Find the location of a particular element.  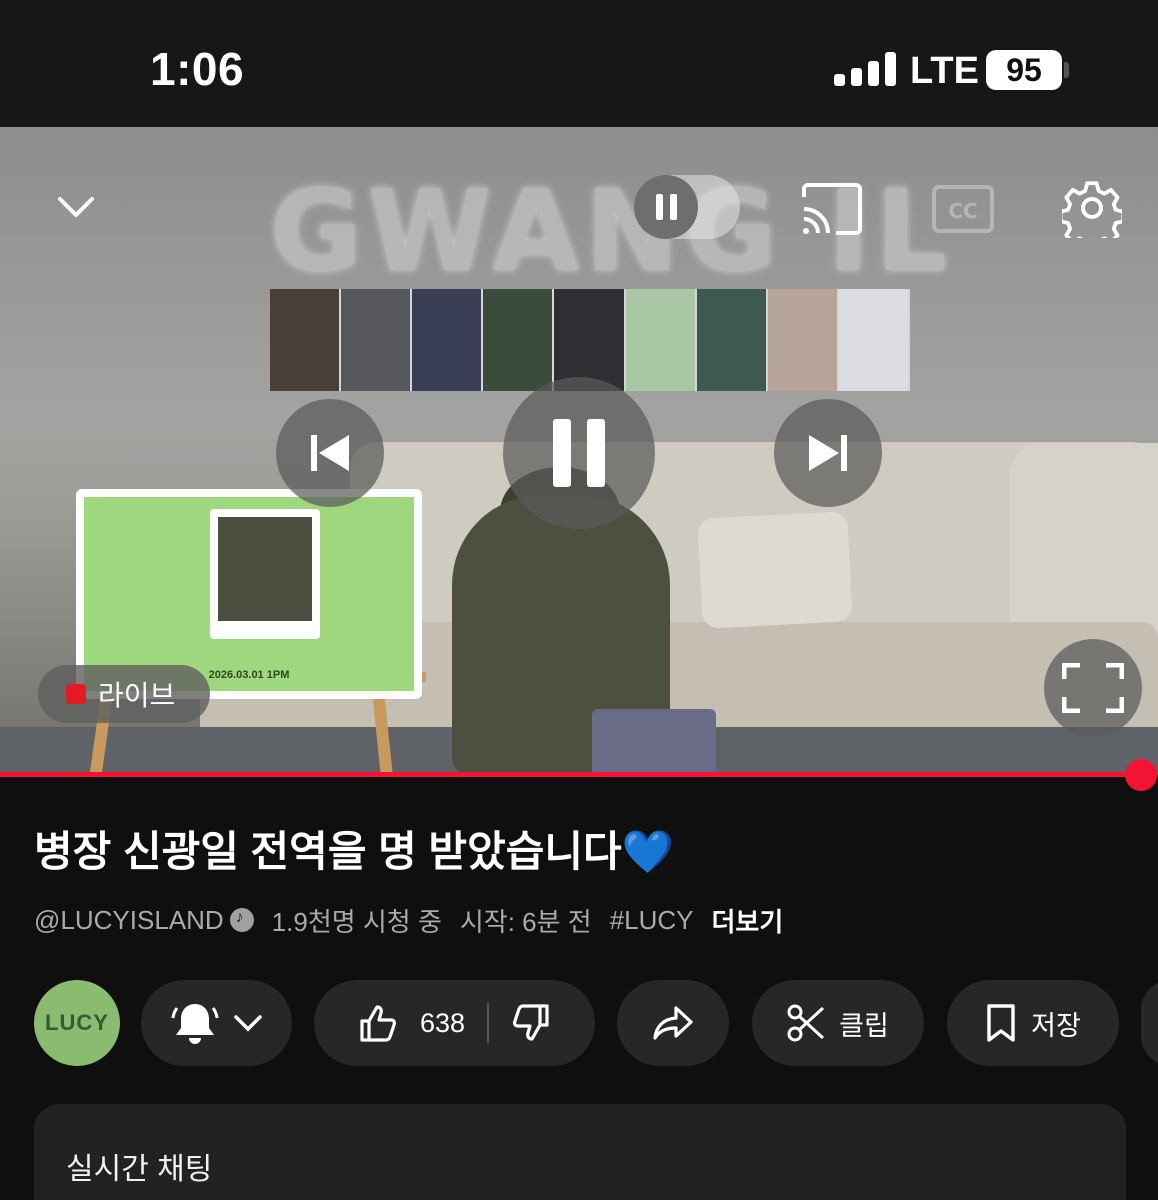

like-count: 638 is located at coordinates (442, 1022).